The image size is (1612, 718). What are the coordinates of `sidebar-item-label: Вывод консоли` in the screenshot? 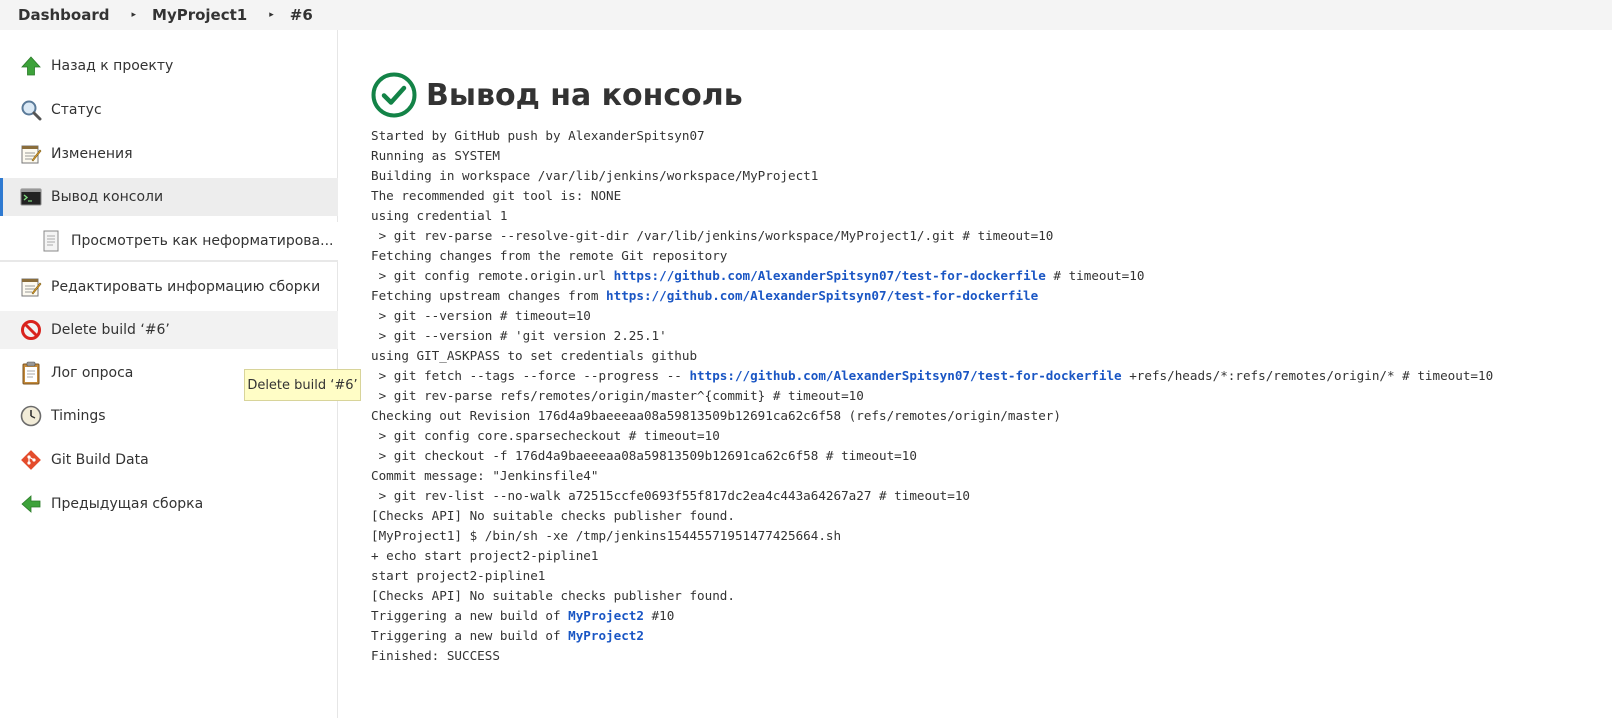 It's located at (107, 197).